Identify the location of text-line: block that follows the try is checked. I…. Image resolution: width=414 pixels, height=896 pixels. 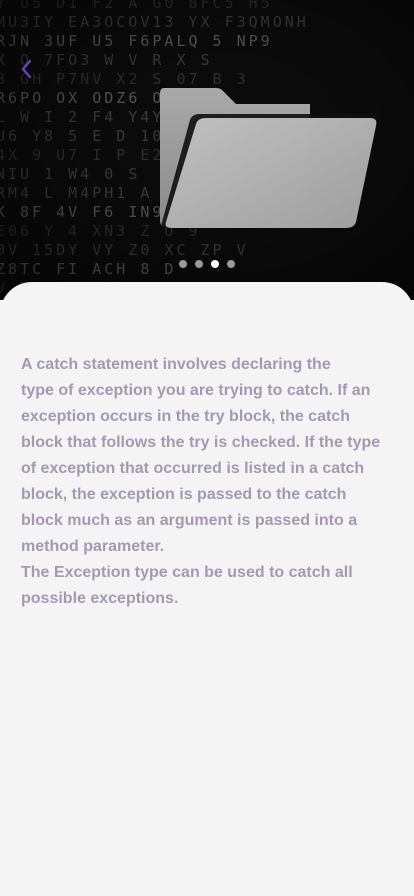
(201, 442).